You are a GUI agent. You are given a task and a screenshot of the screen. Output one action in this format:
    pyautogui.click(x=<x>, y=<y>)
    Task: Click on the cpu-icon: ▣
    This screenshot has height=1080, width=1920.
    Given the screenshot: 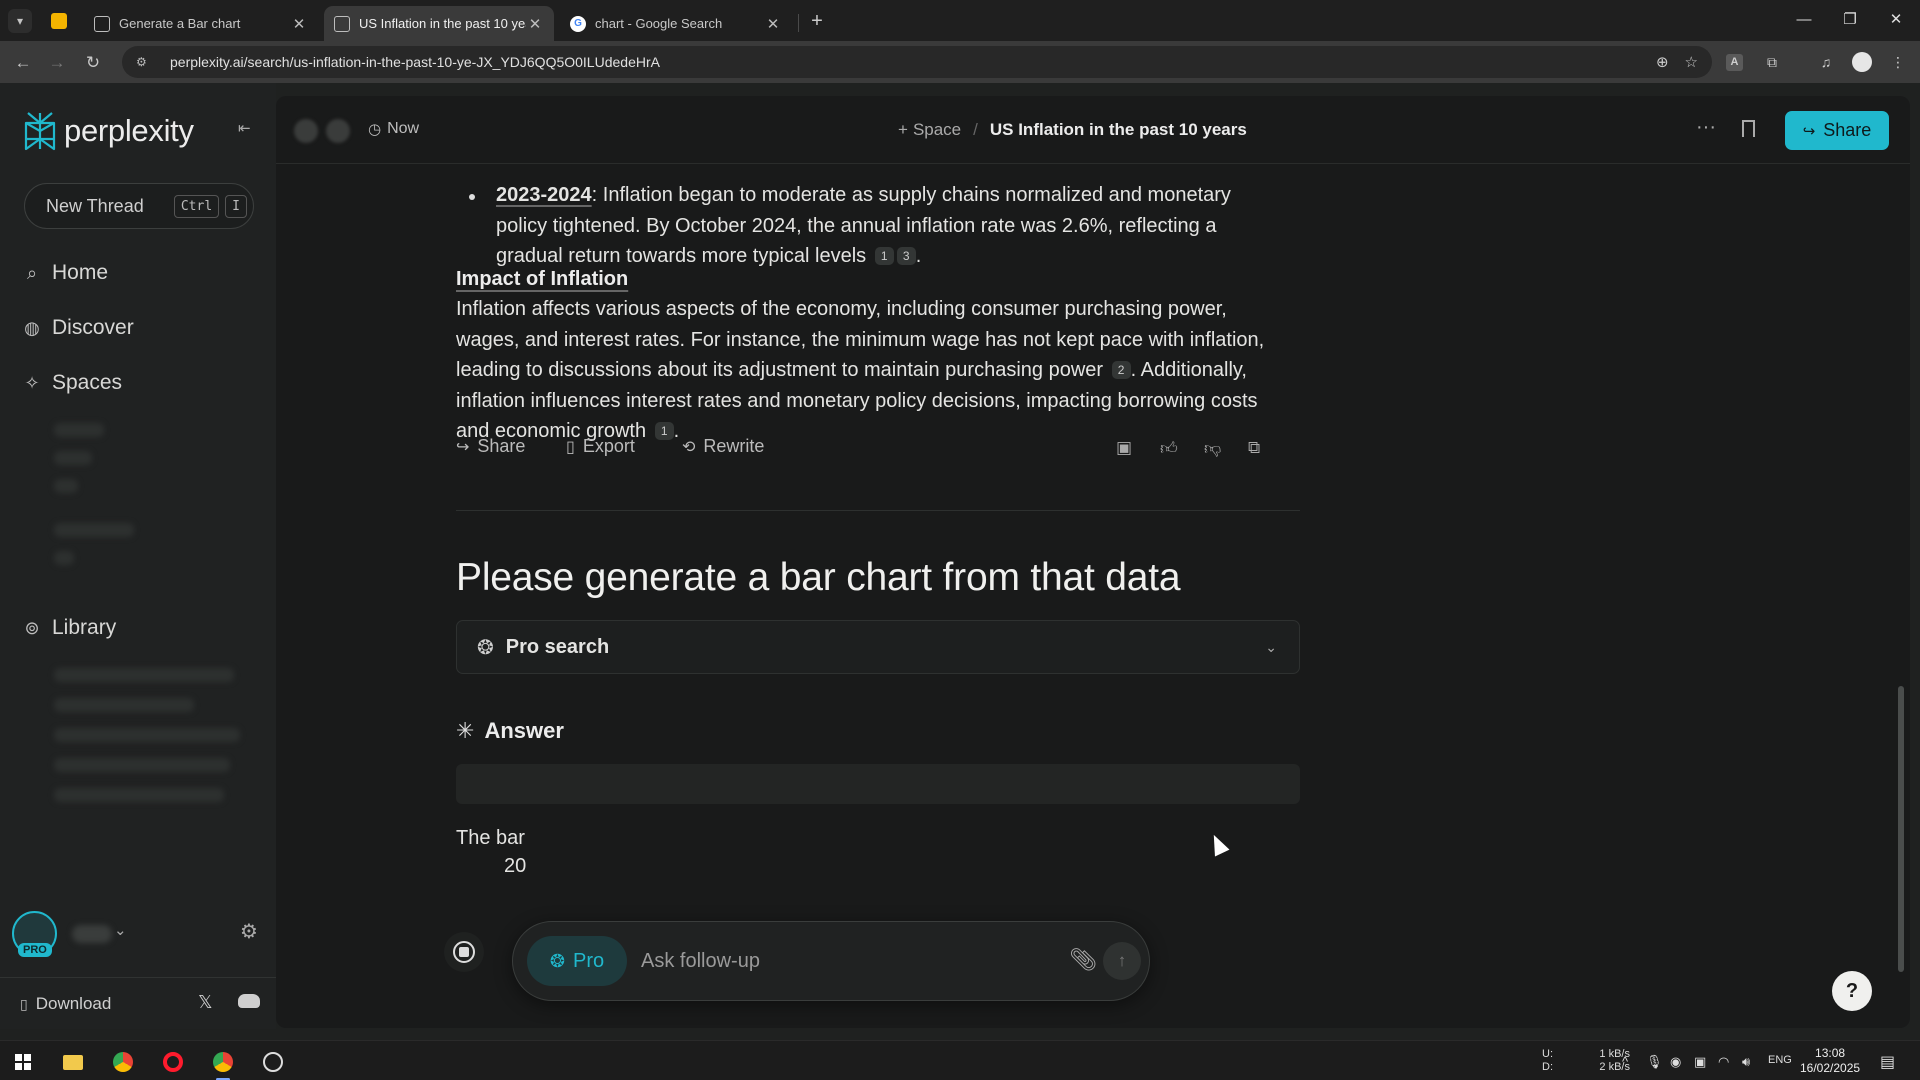 What is the action you would take?
    pyautogui.click(x=1124, y=448)
    